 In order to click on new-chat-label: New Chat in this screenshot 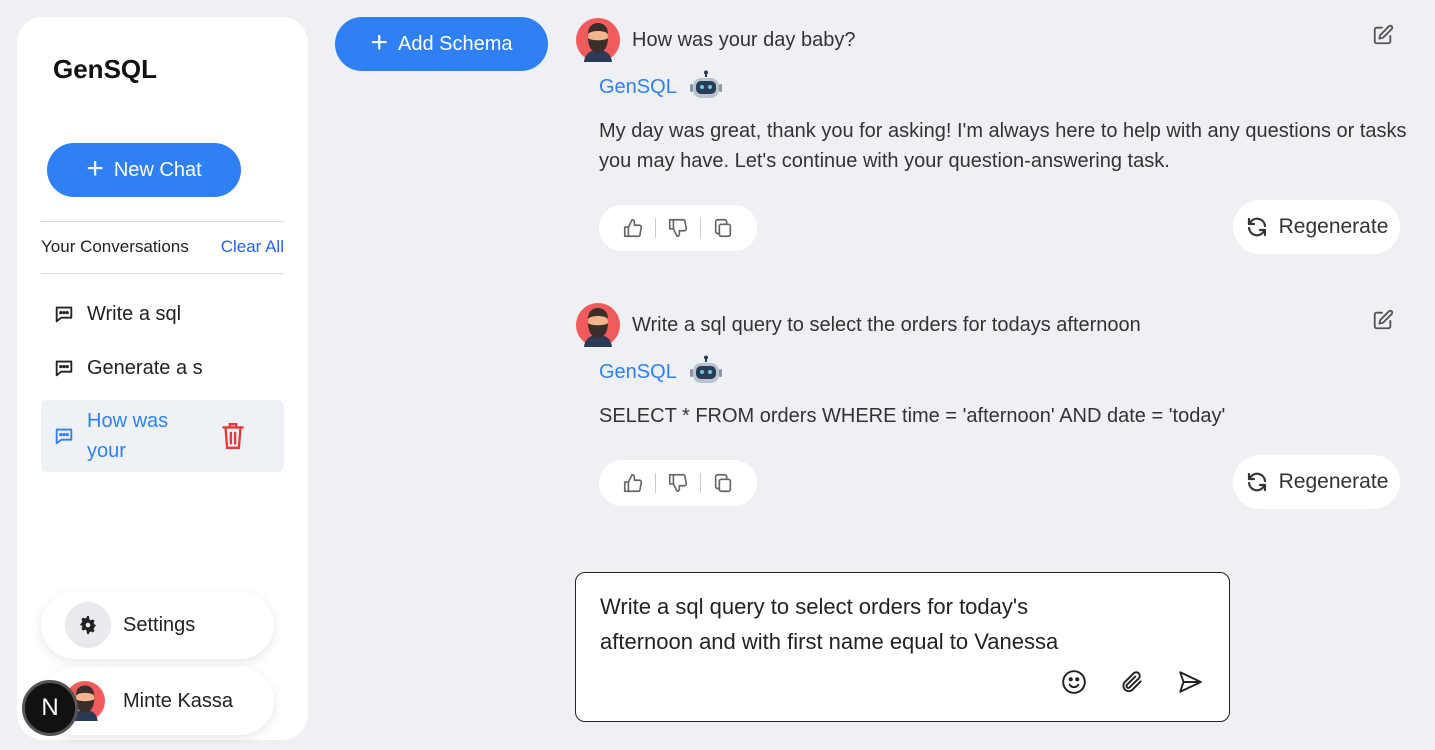, I will do `click(157, 169)`.